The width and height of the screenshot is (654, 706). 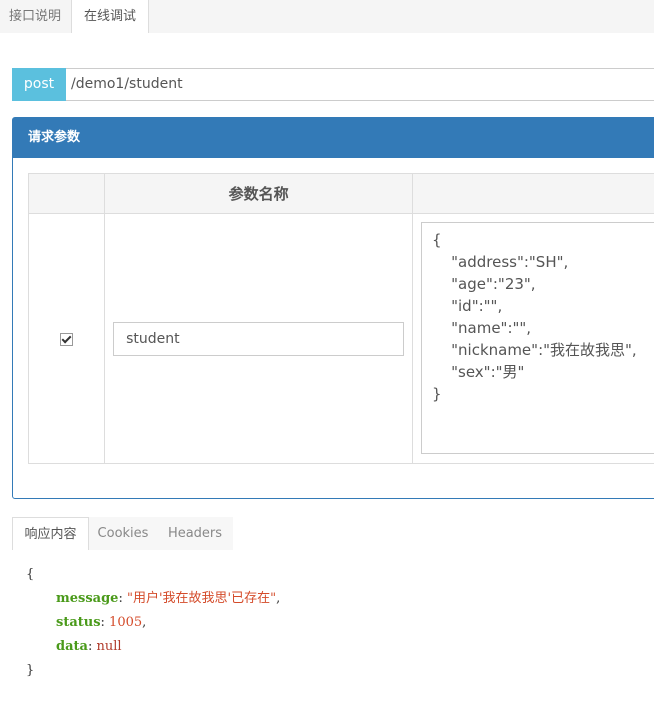 What do you see at coordinates (533, 193) in the screenshot?
I see `header-param-value` at bounding box center [533, 193].